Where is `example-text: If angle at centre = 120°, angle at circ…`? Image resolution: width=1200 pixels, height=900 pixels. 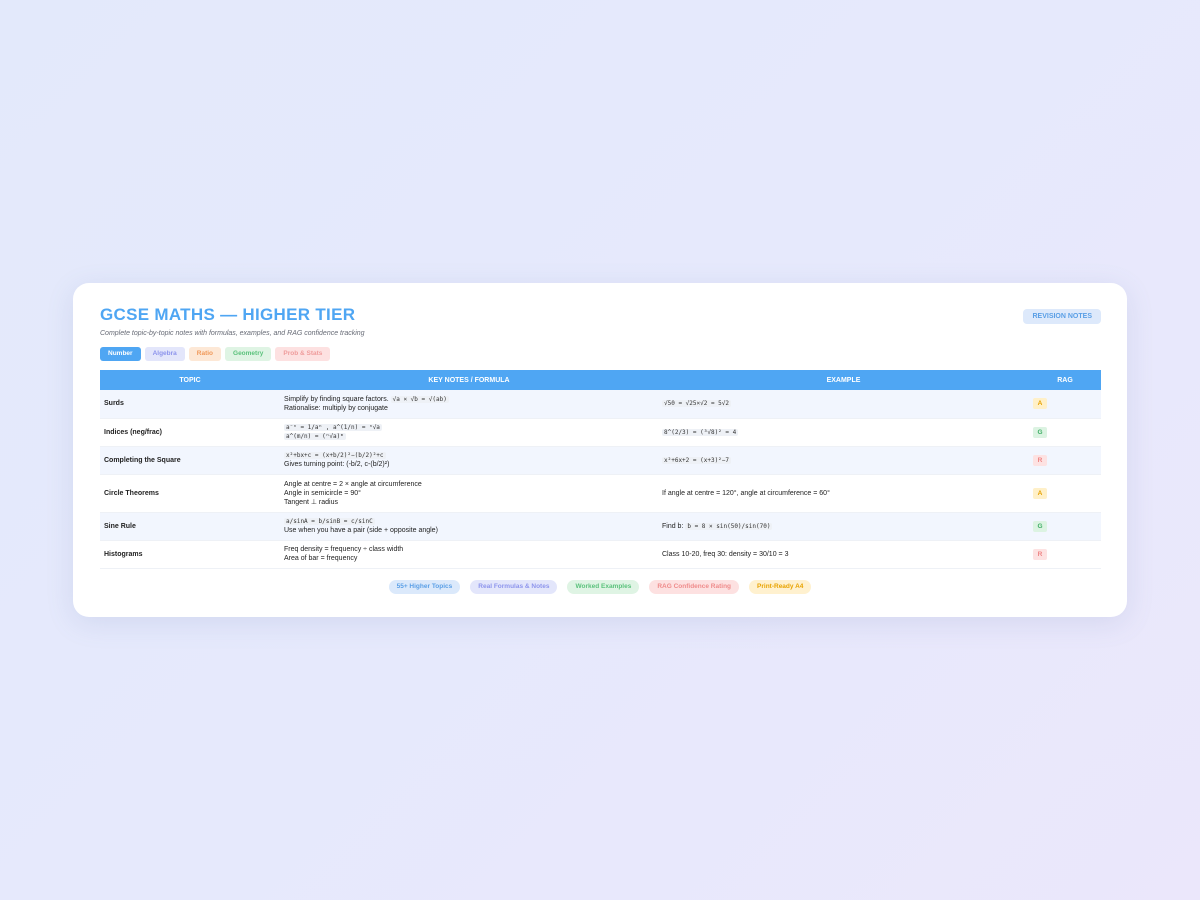
example-text: If angle at centre = 120°, angle at circ… is located at coordinates (746, 493).